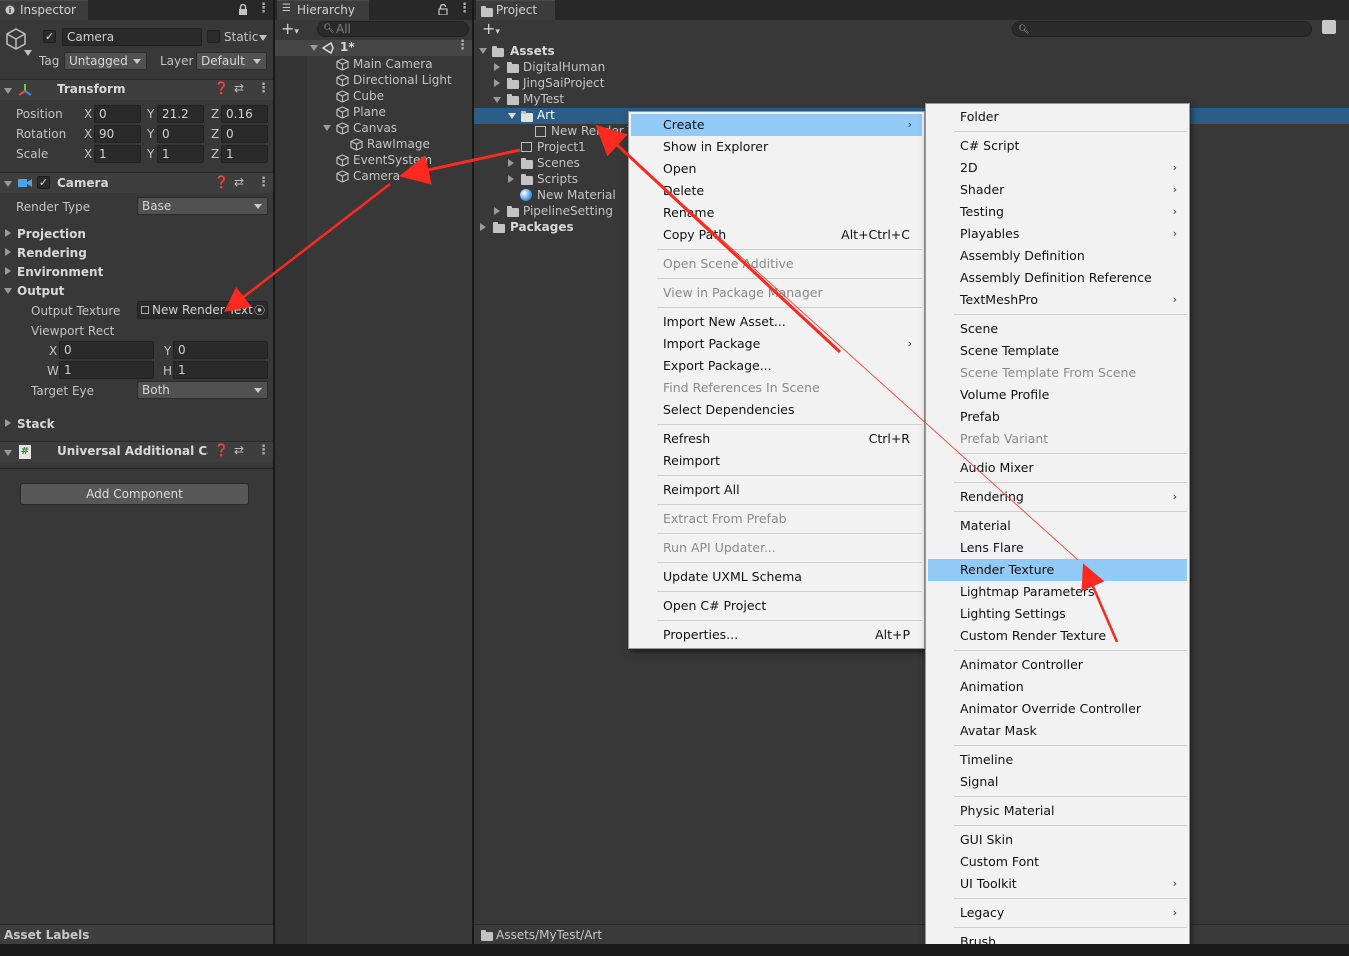 The image size is (1349, 956). I want to click on camera-component-header: ✓ Camera ❓ ⇄ ⋮, so click(136, 182).